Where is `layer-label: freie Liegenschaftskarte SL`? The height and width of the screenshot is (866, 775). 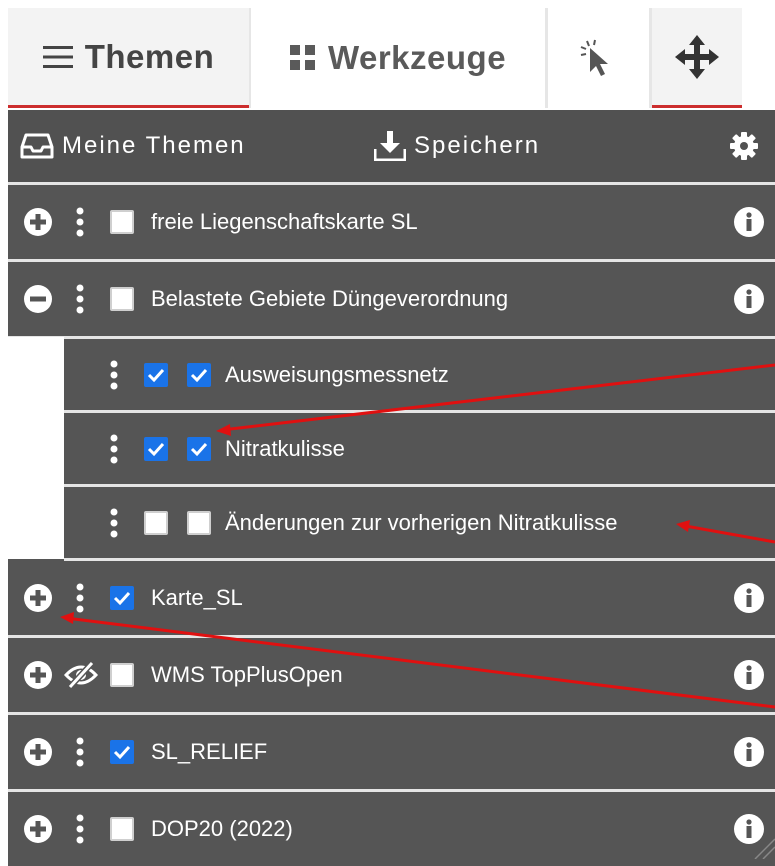
layer-label: freie Liegenschaftskarte SL is located at coordinates (284, 221).